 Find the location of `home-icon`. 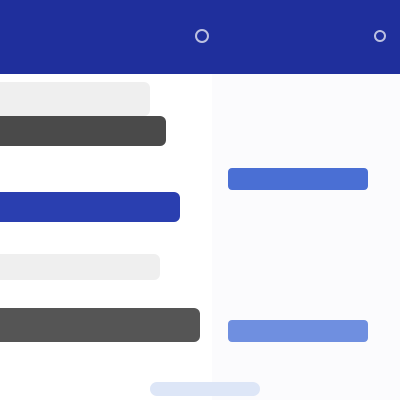

home-icon is located at coordinates (202, 36).